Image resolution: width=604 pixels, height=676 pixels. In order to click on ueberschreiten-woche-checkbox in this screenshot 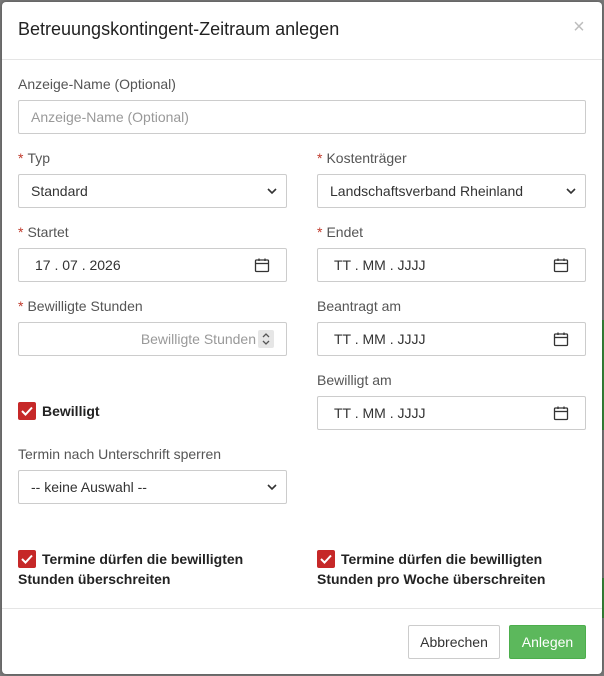, I will do `click(326, 559)`.